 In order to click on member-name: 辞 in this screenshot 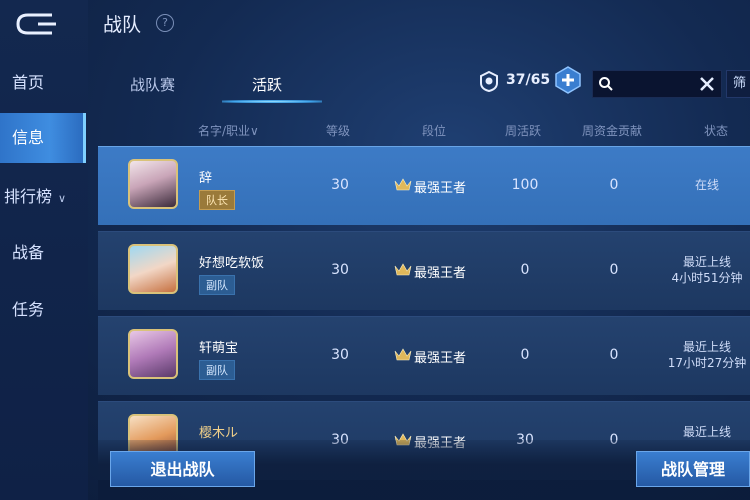, I will do `click(206, 178)`.